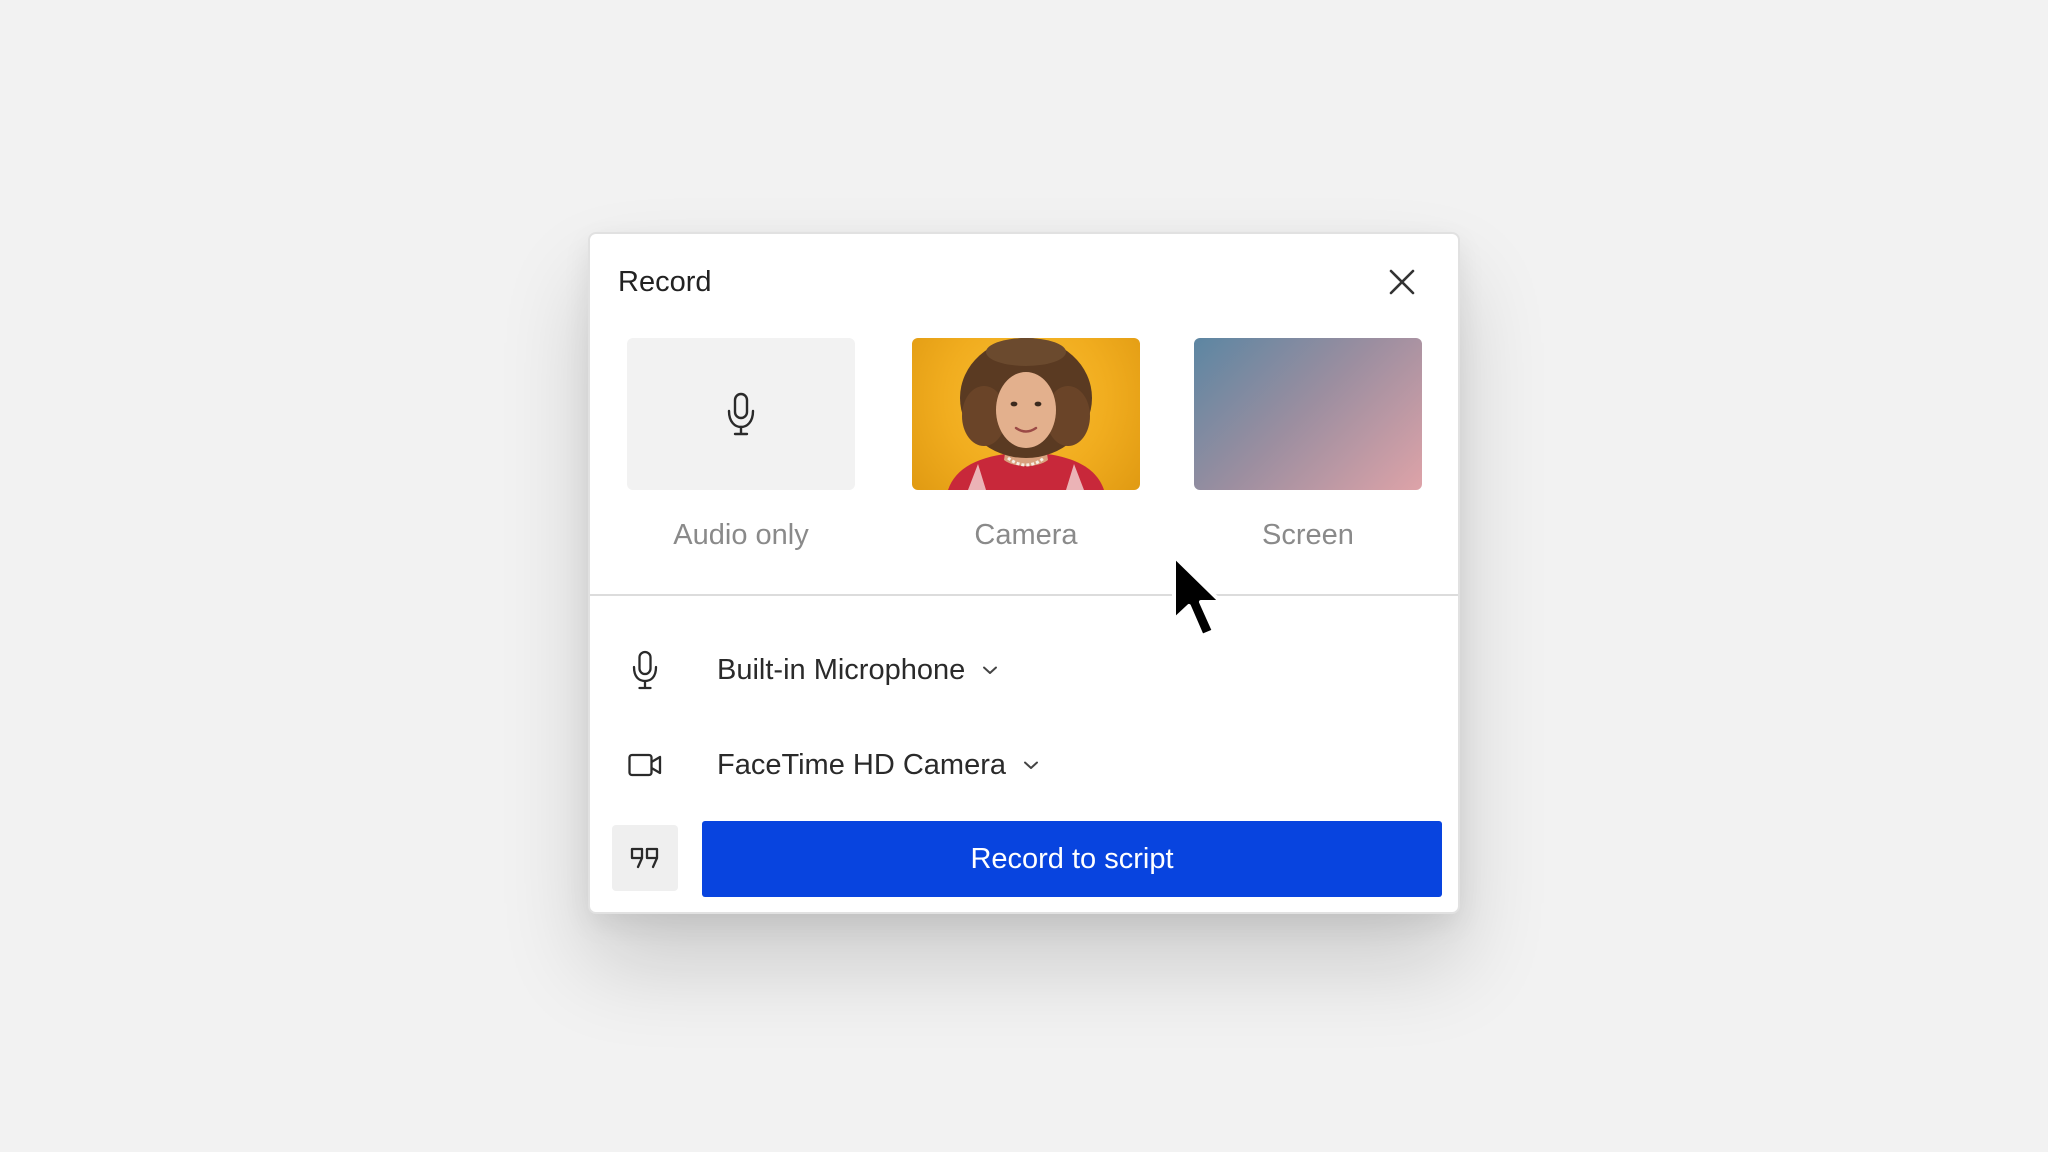  I want to click on video-camera-icon, so click(645, 765).